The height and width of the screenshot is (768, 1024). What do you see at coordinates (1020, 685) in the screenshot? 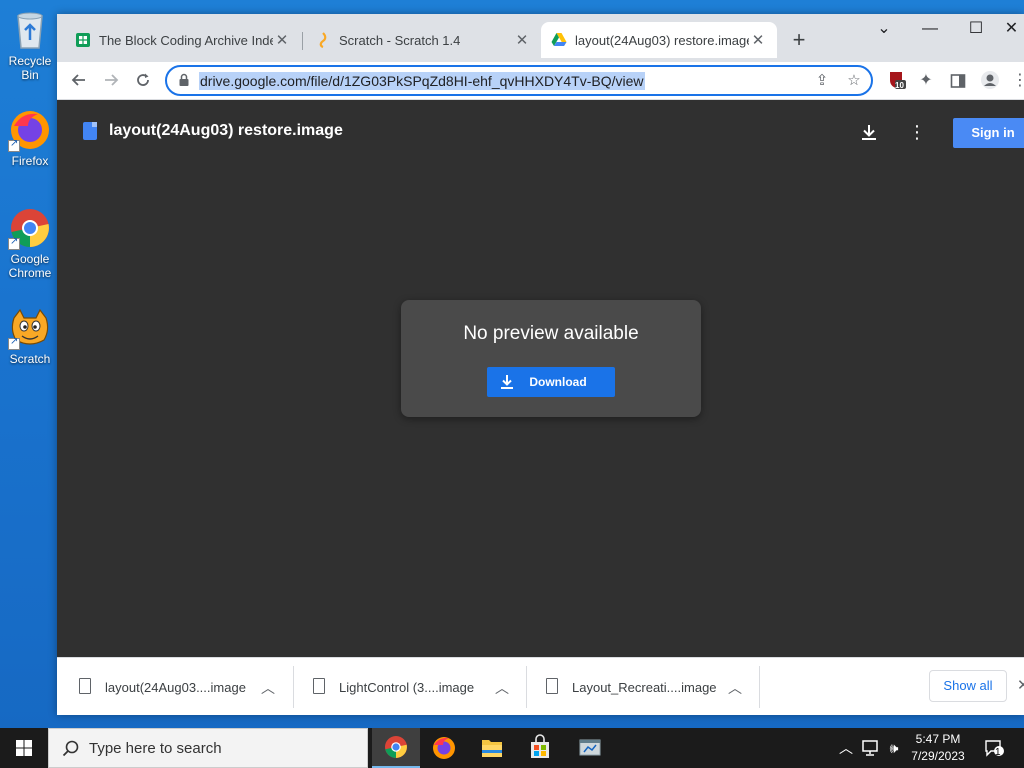
I see `close-shelf-icon: ✕` at bounding box center [1020, 685].